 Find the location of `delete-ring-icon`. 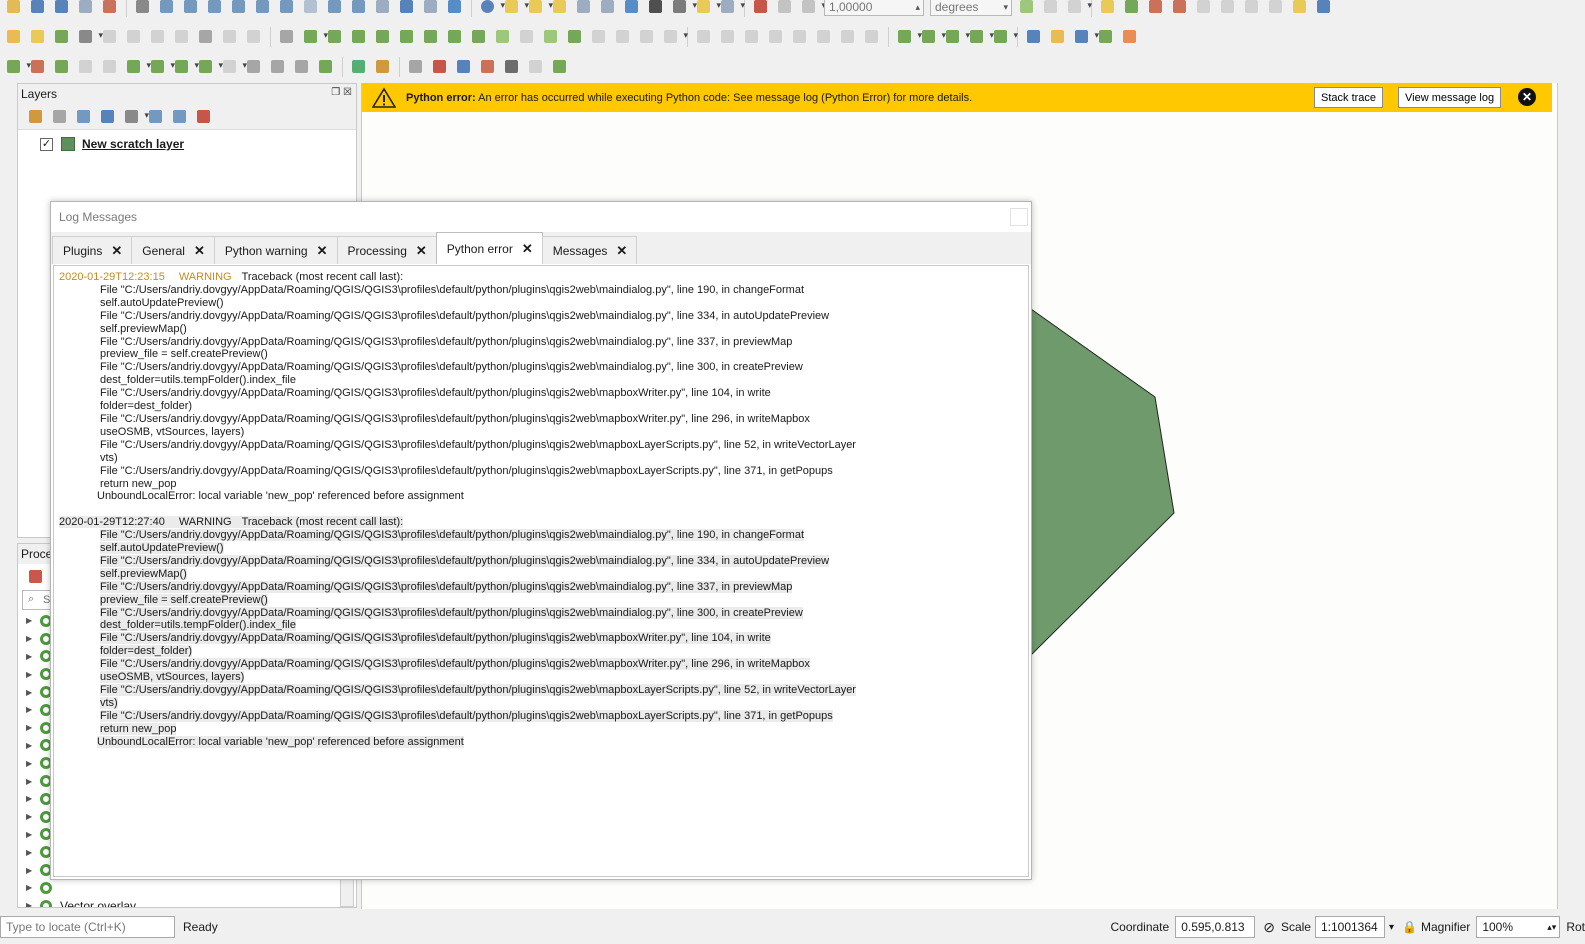

delete-ring-icon is located at coordinates (1051, 8).